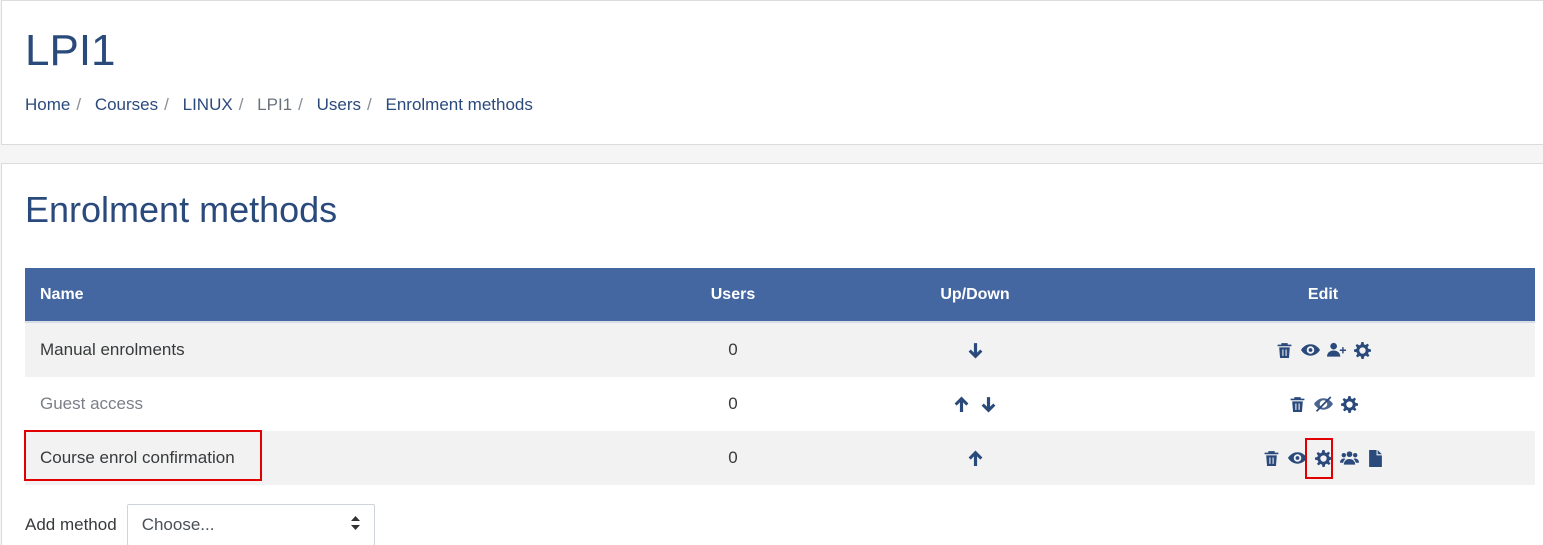 The width and height of the screenshot is (1543, 545). What do you see at coordinates (339, 104) in the screenshot?
I see `breadcrumb-users: Users` at bounding box center [339, 104].